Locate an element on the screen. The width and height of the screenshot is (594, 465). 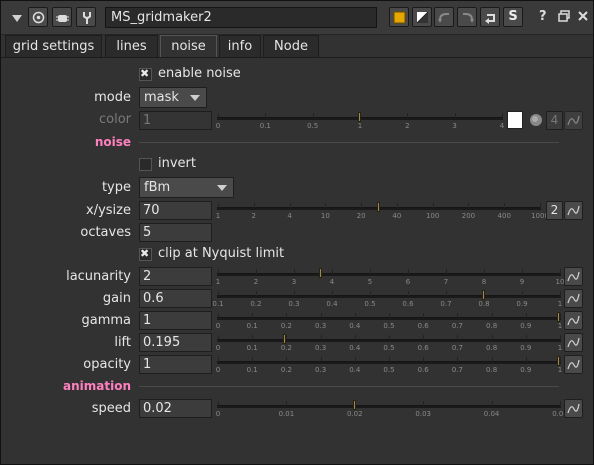
mode-dropdown: mask is located at coordinates (173, 97).